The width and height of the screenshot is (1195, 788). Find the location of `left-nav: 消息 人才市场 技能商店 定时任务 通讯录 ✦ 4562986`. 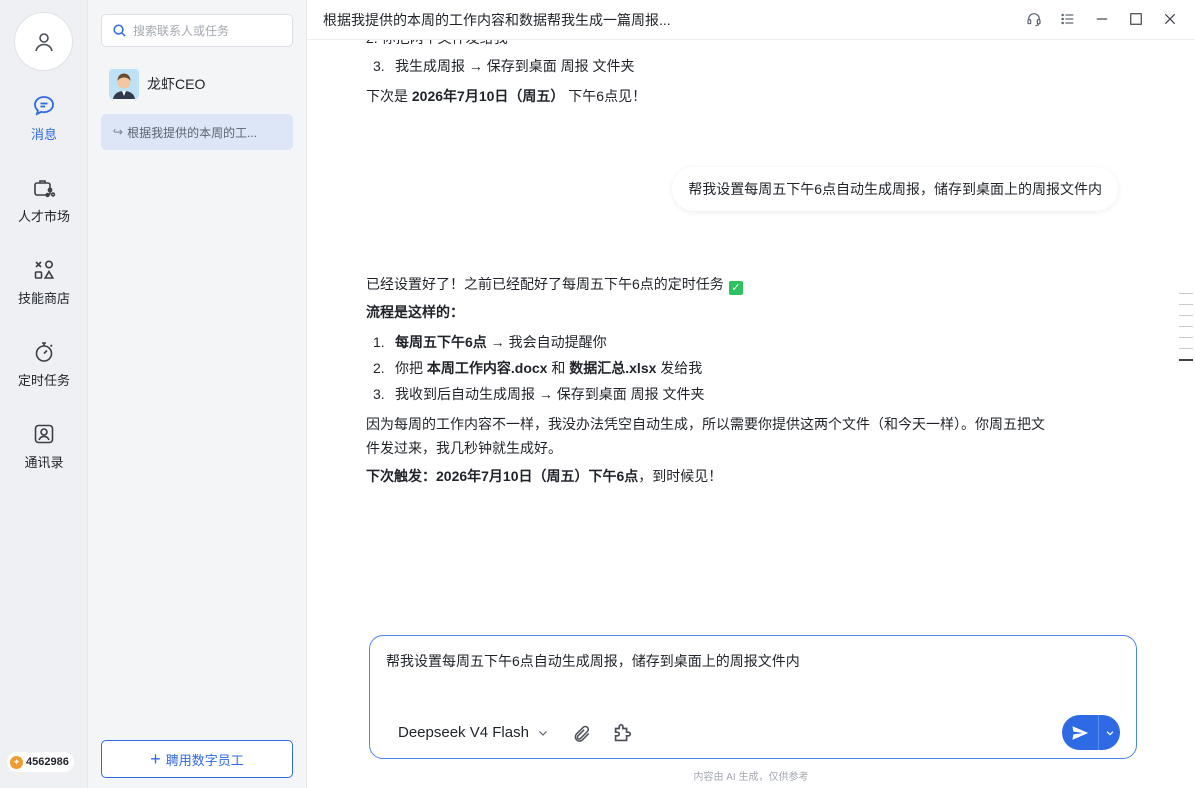

left-nav: 消息 人才市场 技能商店 定时任务 通讯录 ✦ 4562986 is located at coordinates (44, 394).